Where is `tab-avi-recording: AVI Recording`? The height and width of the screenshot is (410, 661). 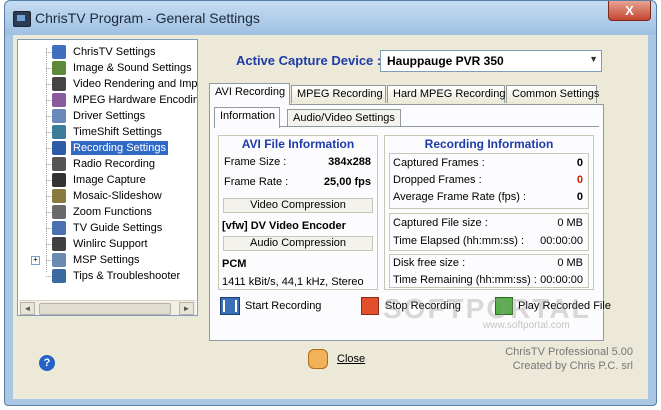
tab-avi-recording: AVI Recording is located at coordinates (249, 94).